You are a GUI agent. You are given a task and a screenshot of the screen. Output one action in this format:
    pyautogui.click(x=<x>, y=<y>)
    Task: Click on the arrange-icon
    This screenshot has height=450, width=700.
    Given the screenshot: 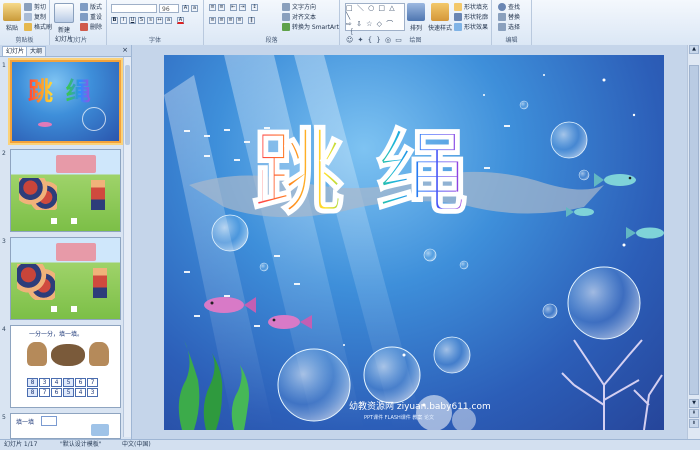 What is the action you would take?
    pyautogui.click(x=416, y=12)
    